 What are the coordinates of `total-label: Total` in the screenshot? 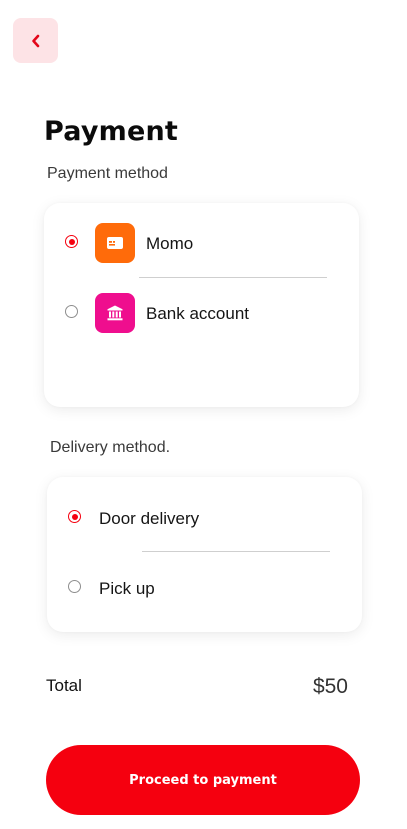 It's located at (64, 685).